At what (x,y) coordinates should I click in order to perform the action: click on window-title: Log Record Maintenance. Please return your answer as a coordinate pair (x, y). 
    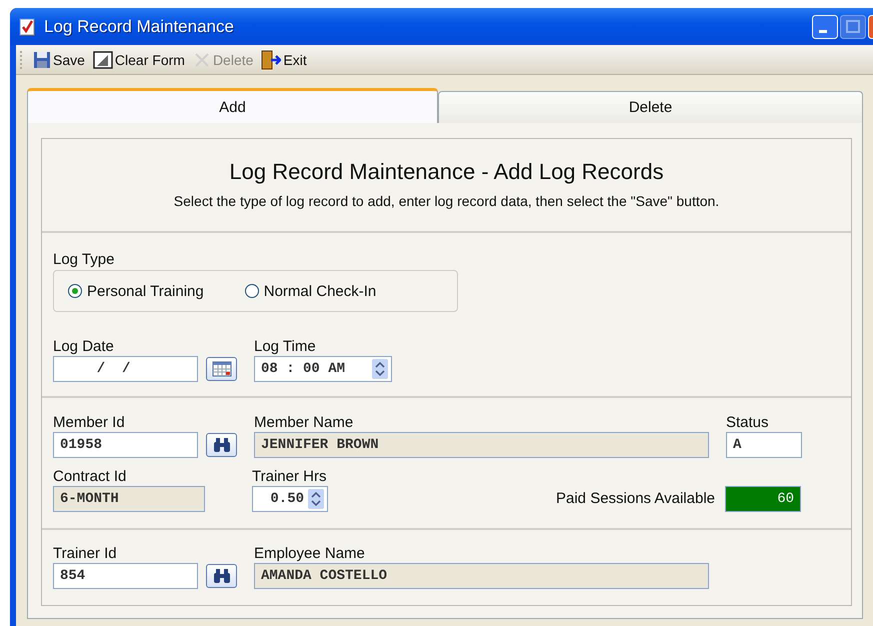
    Looking at the image, I should click on (139, 26).